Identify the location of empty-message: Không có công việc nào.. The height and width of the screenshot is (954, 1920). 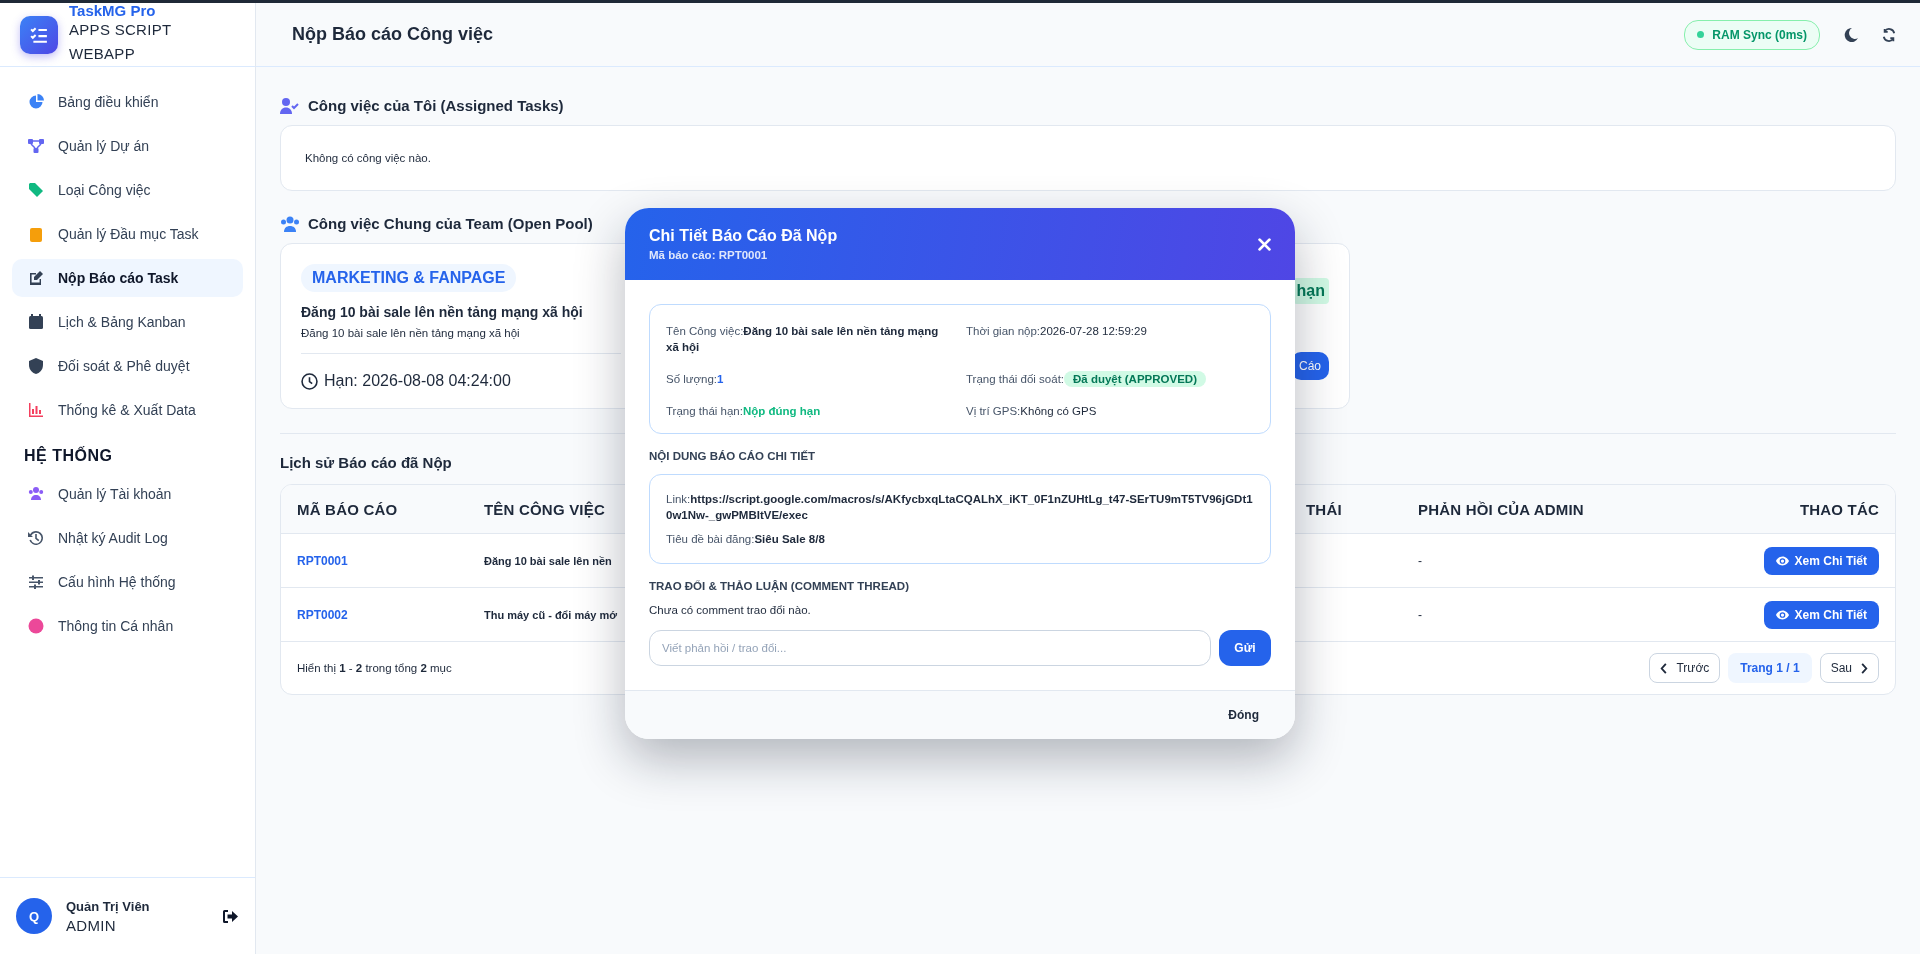
(368, 158).